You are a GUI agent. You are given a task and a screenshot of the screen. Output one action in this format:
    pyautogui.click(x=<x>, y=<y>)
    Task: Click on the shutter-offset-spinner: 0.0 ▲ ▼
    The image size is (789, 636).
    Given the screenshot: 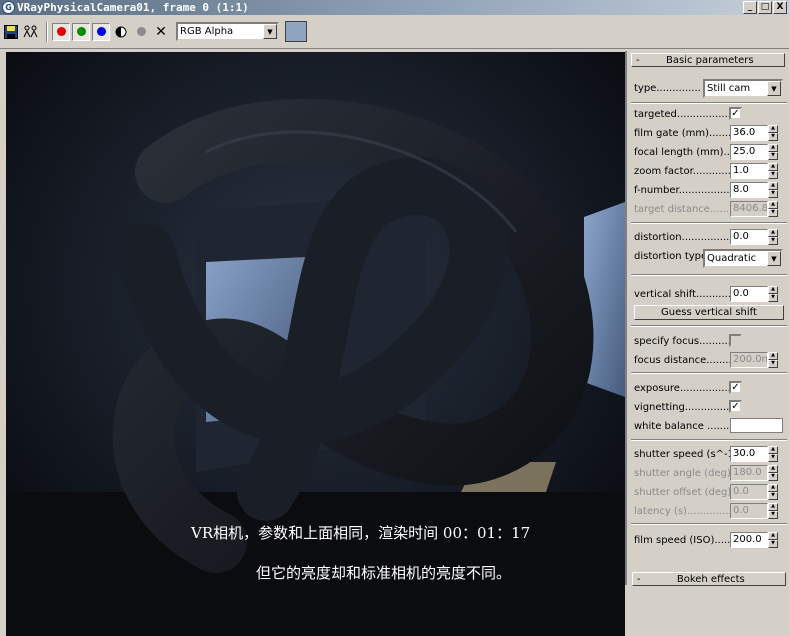 What is the action you would take?
    pyautogui.click(x=754, y=492)
    